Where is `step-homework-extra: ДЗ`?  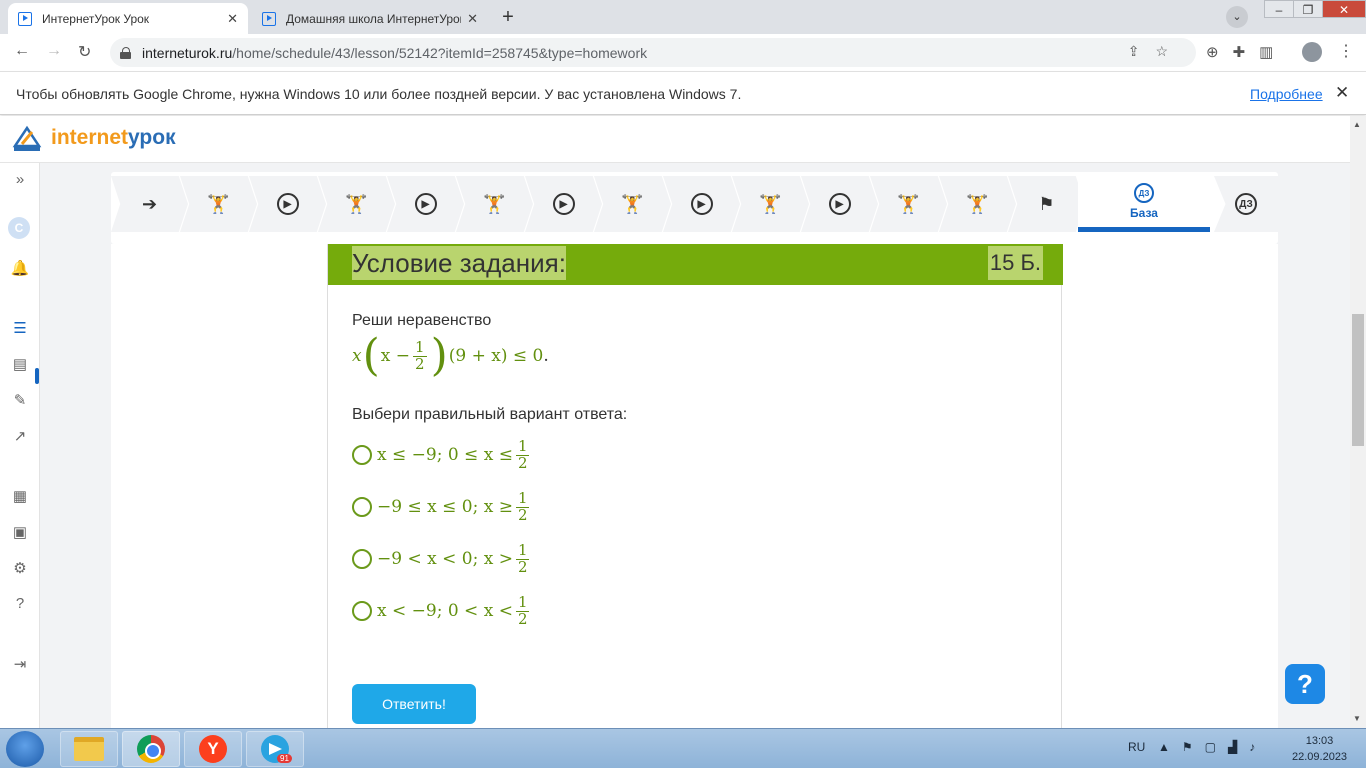
step-homework-extra: ДЗ is located at coordinates (1246, 204).